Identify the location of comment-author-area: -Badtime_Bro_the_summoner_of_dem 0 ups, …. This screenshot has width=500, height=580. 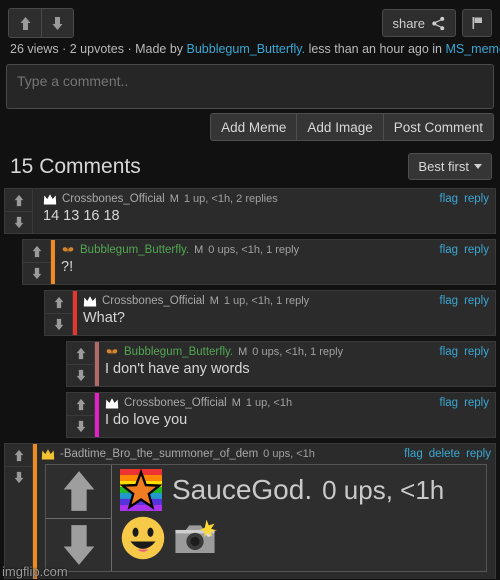
(178, 454).